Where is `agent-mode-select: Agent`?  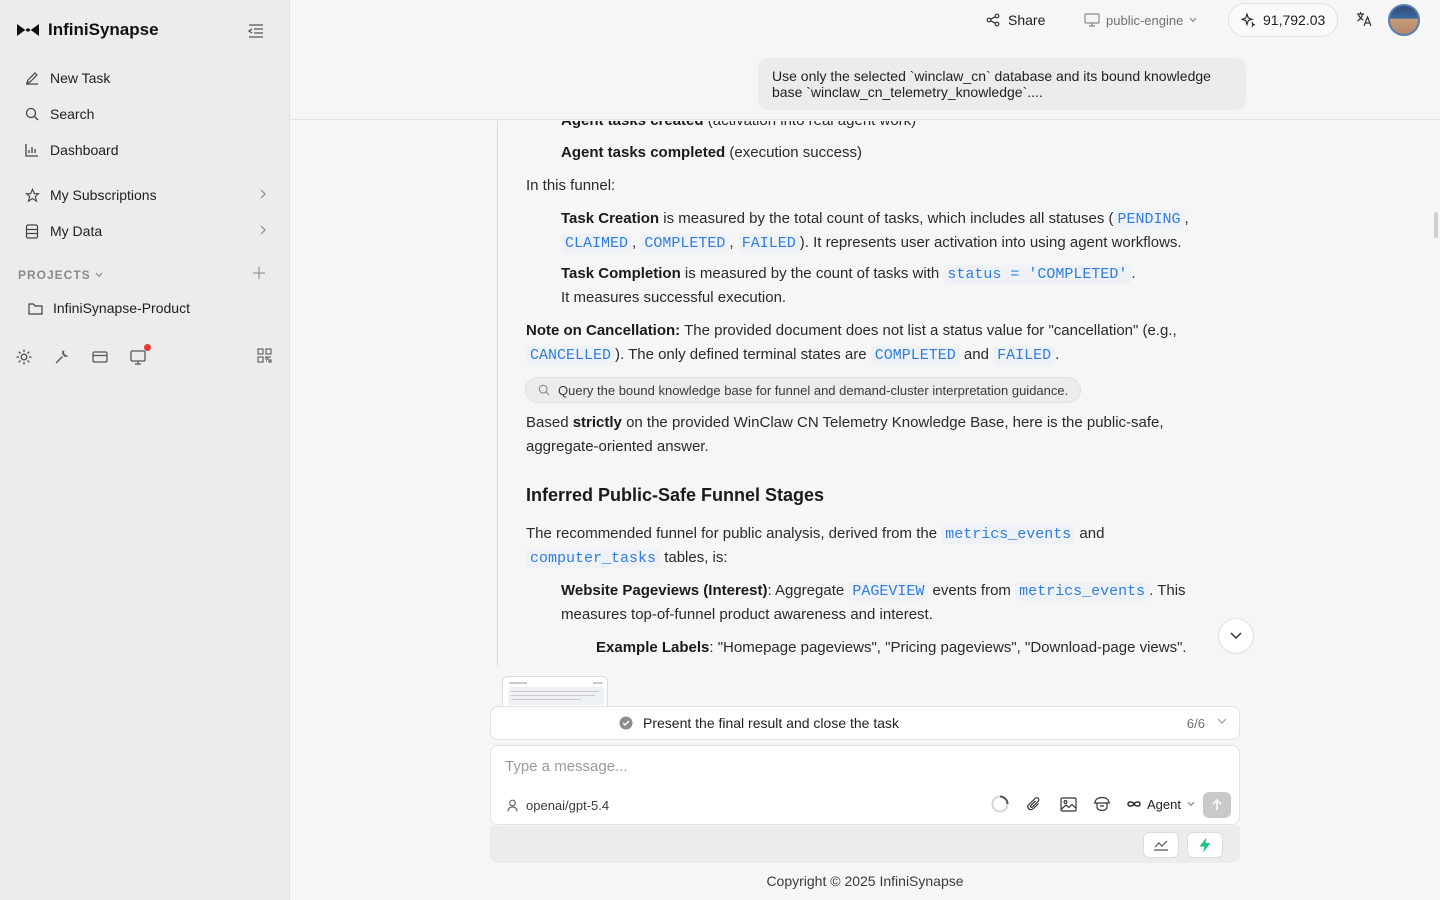 agent-mode-select: Agent is located at coordinates (1161, 804).